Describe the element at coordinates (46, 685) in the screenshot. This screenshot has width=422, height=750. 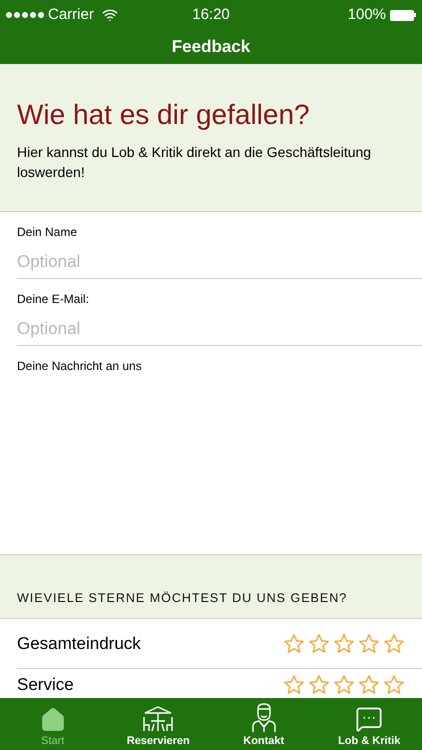
I see `rating-label: Service` at that location.